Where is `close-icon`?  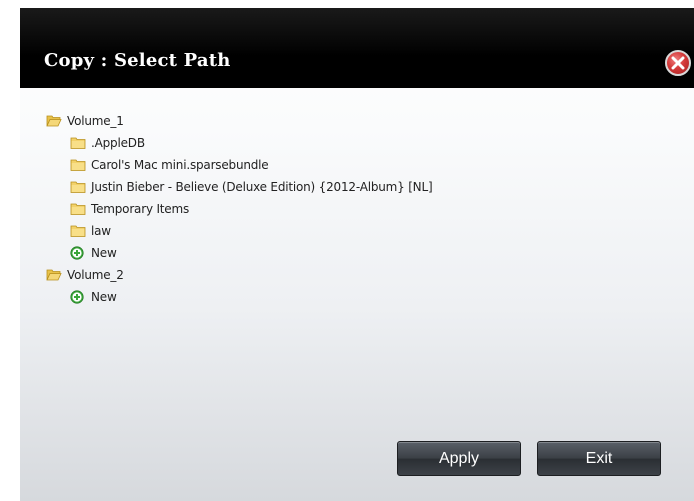
close-icon is located at coordinates (678, 63).